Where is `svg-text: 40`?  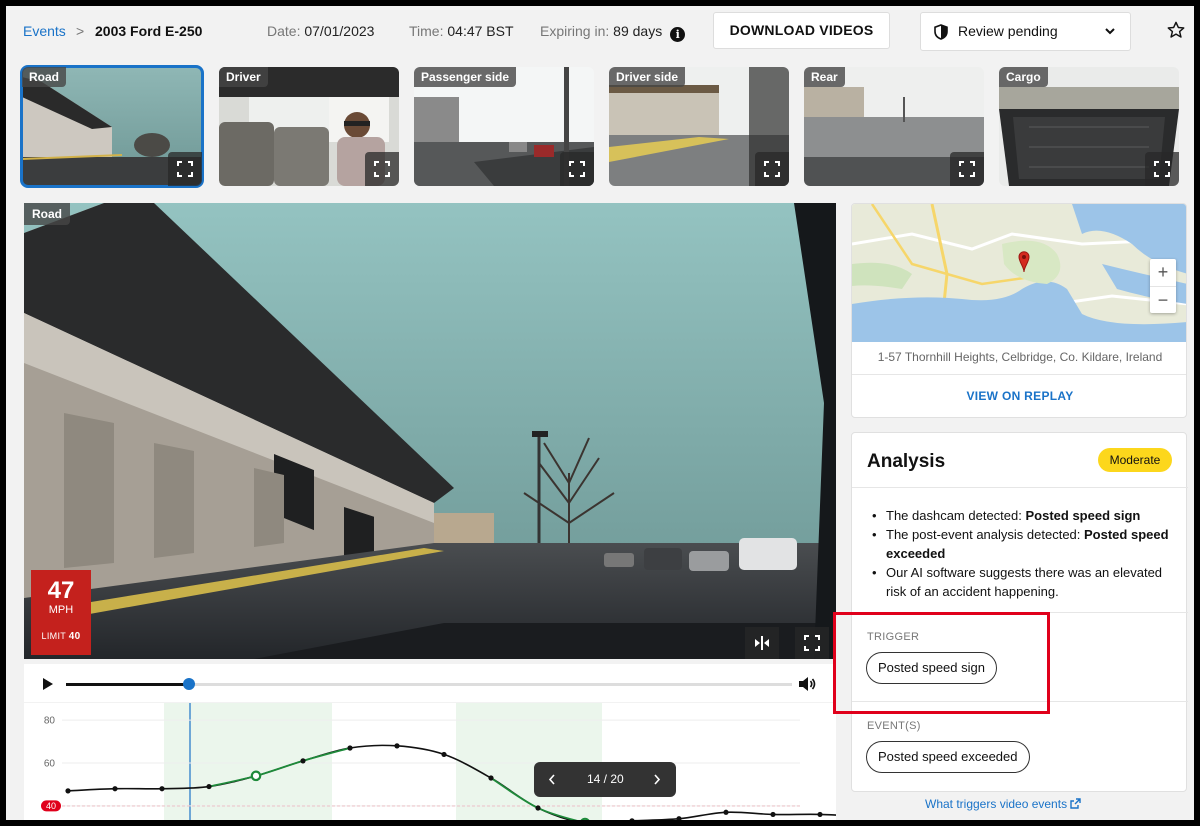
svg-text: 40 is located at coordinates (51, 806).